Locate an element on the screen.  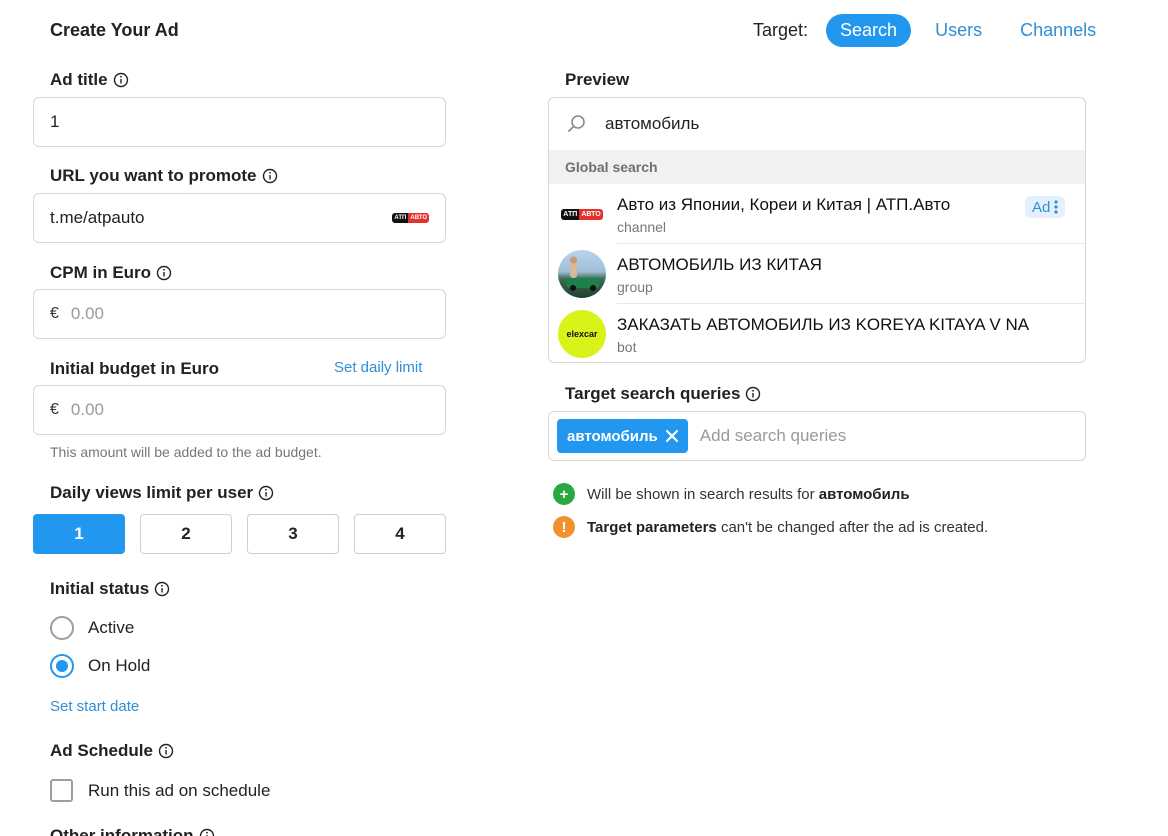
queries-input: автомобиль Add search queries is located at coordinates (817, 436).